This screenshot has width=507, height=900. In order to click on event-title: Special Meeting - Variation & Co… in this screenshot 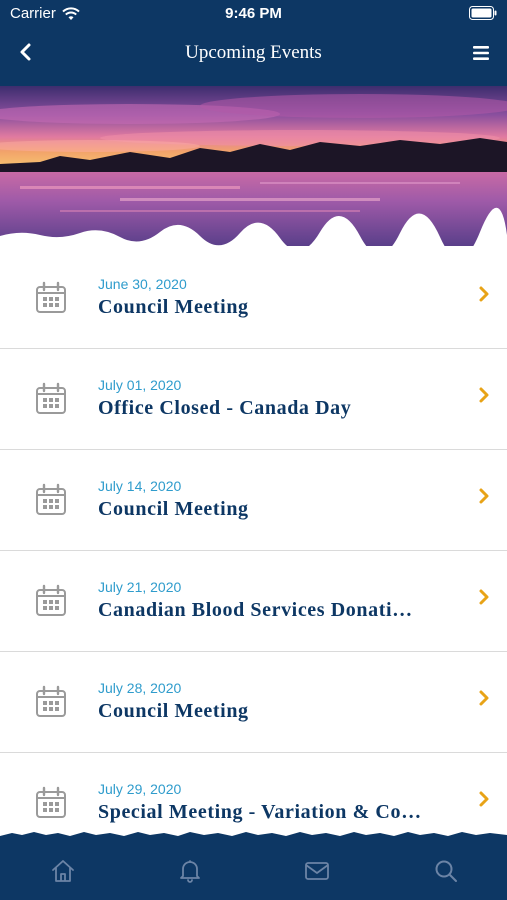, I will do `click(260, 812)`.